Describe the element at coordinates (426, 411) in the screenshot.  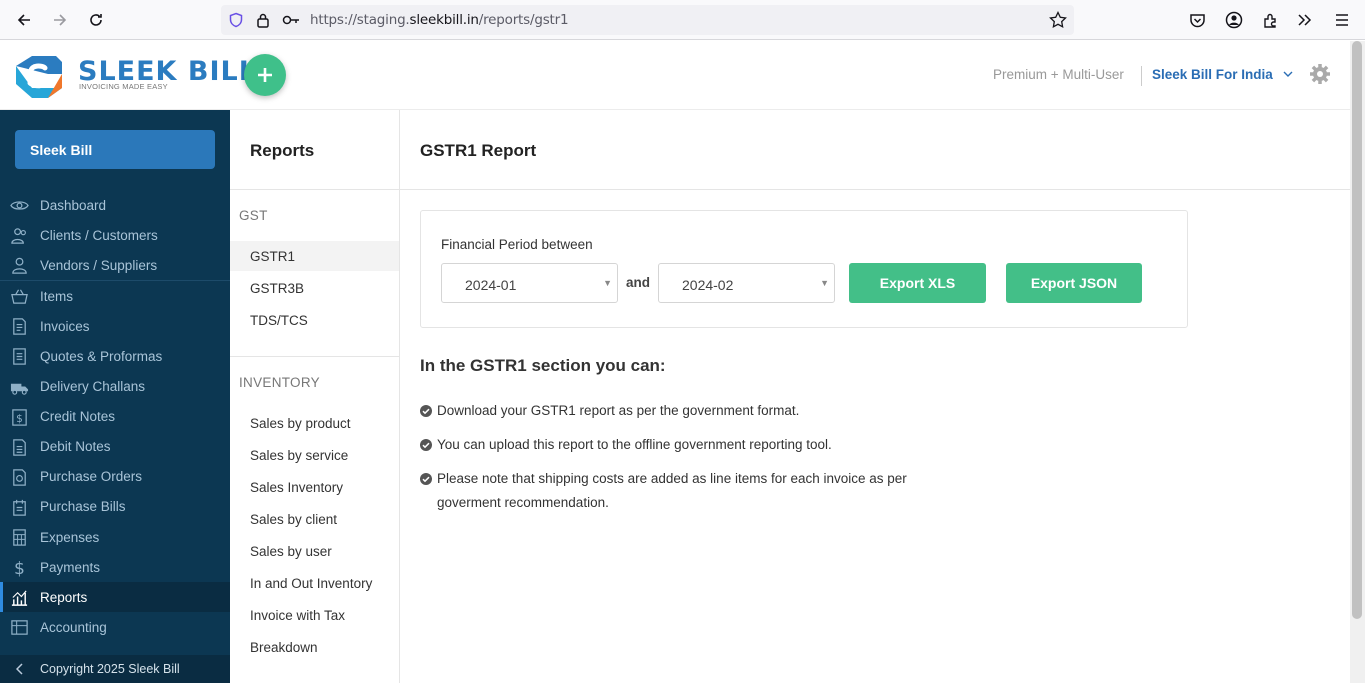
I see `check-circle-icon` at that location.